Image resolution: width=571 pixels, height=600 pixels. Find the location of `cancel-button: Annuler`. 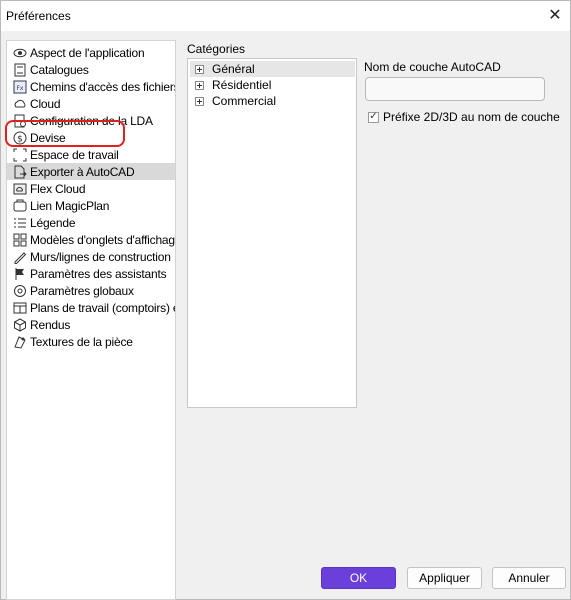

cancel-button: Annuler is located at coordinates (529, 578).